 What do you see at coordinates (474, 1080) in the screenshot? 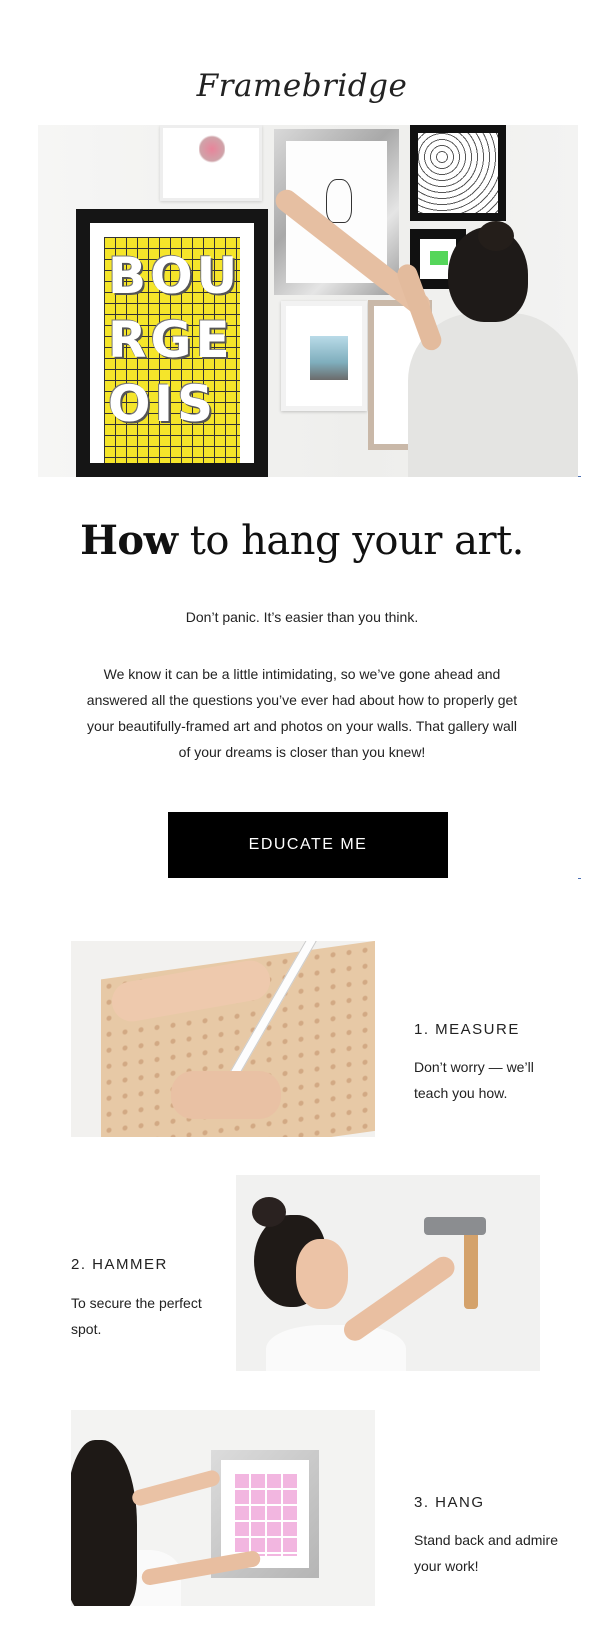
I see `step-text-measure: Don’t worry — we’ll teach you how.` at bounding box center [474, 1080].